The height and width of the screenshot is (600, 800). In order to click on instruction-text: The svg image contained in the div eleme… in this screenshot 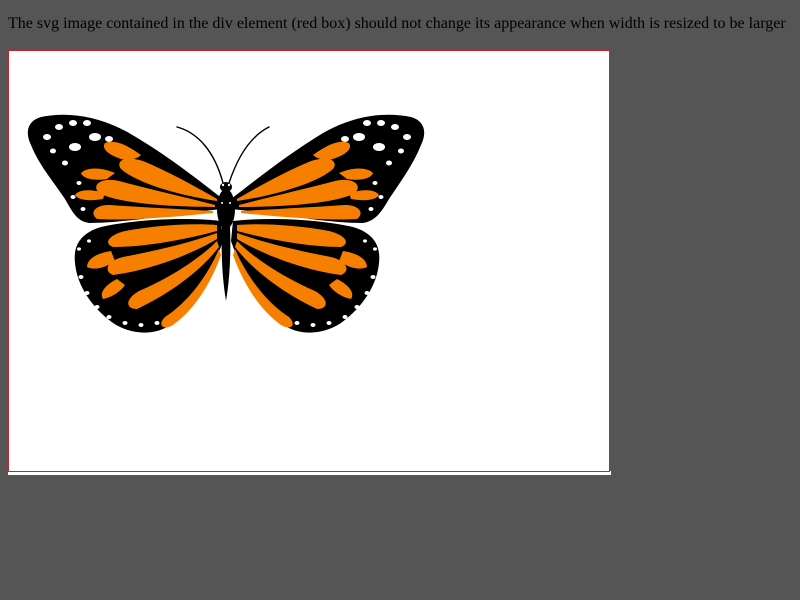, I will do `click(397, 23)`.